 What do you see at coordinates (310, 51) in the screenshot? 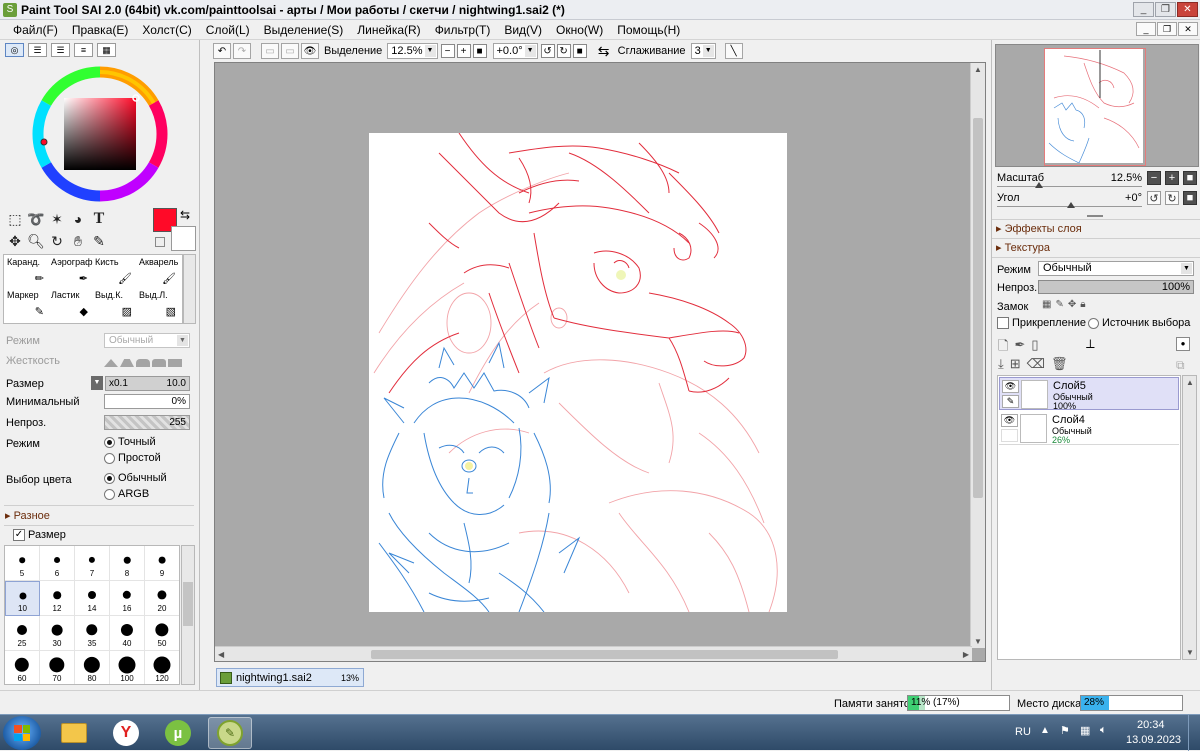
I see `selection-visibility-button: 👁︎` at bounding box center [310, 51].